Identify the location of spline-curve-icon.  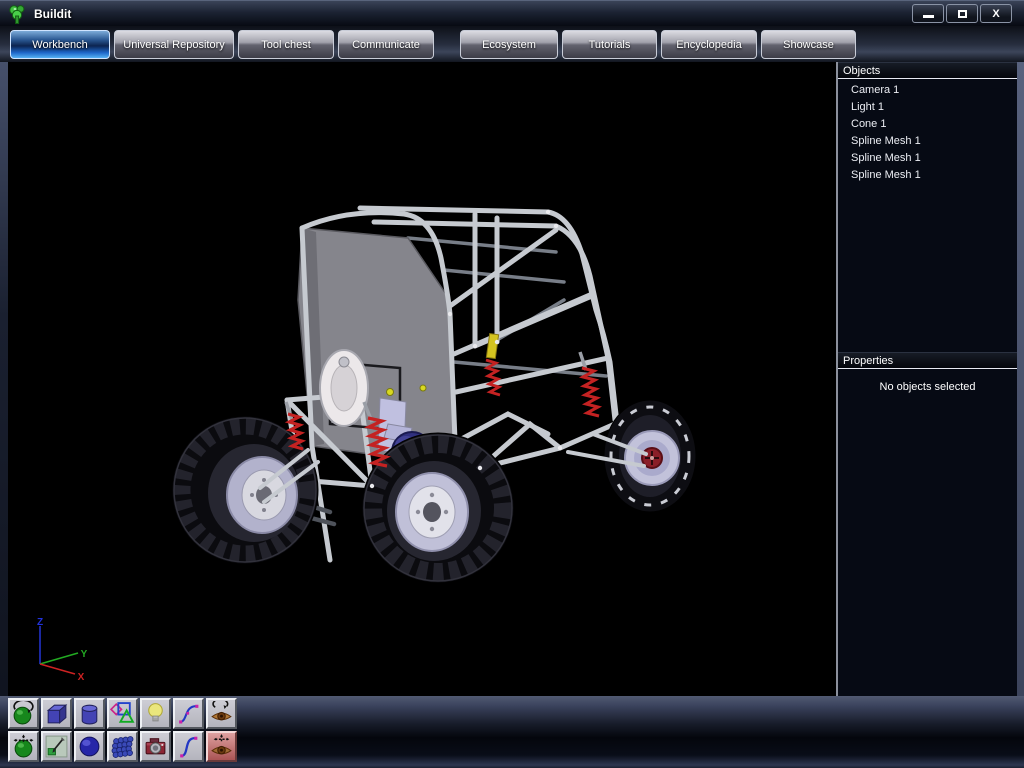
(189, 714).